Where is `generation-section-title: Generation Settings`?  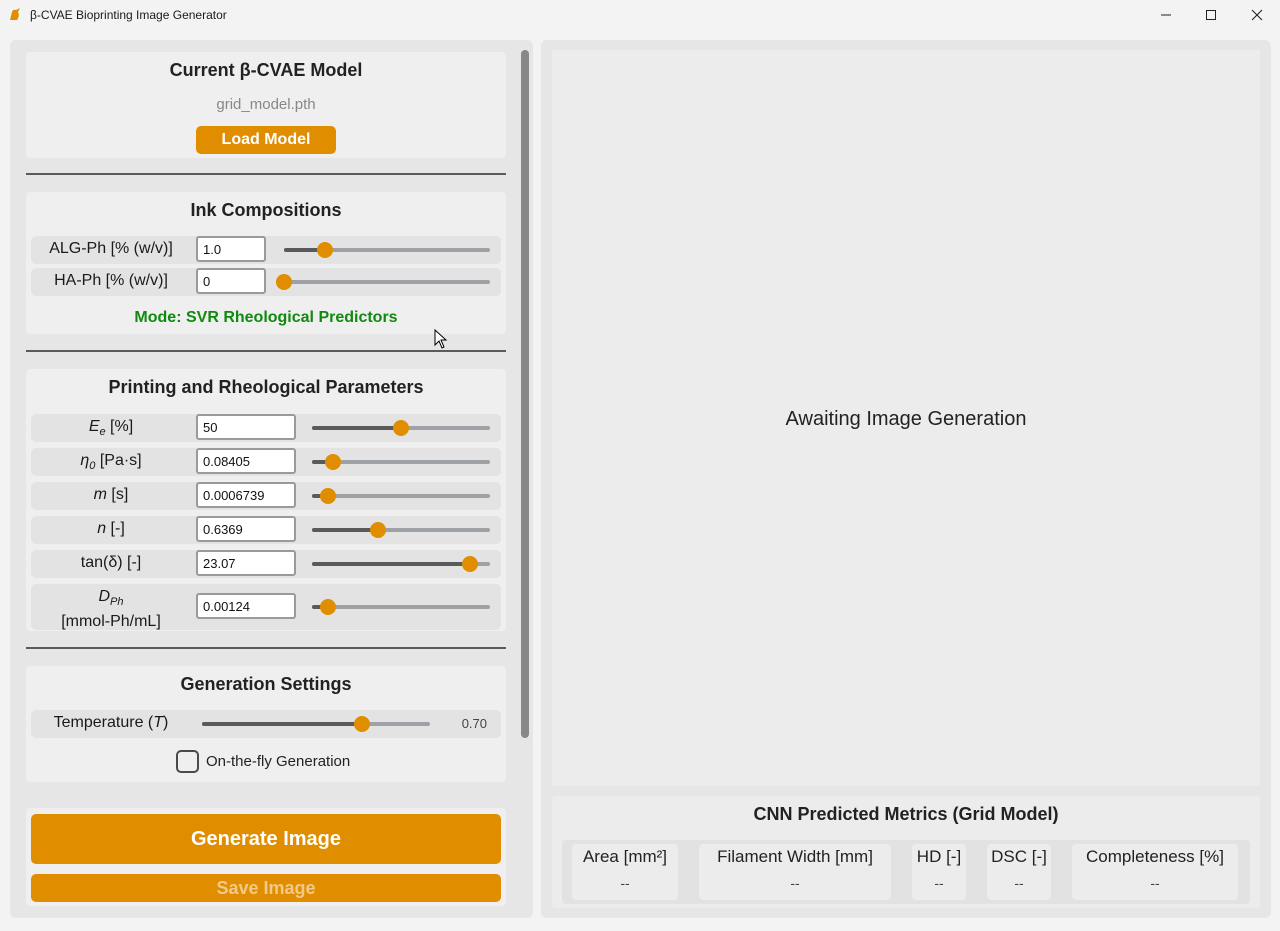 generation-section-title: Generation Settings is located at coordinates (266, 684).